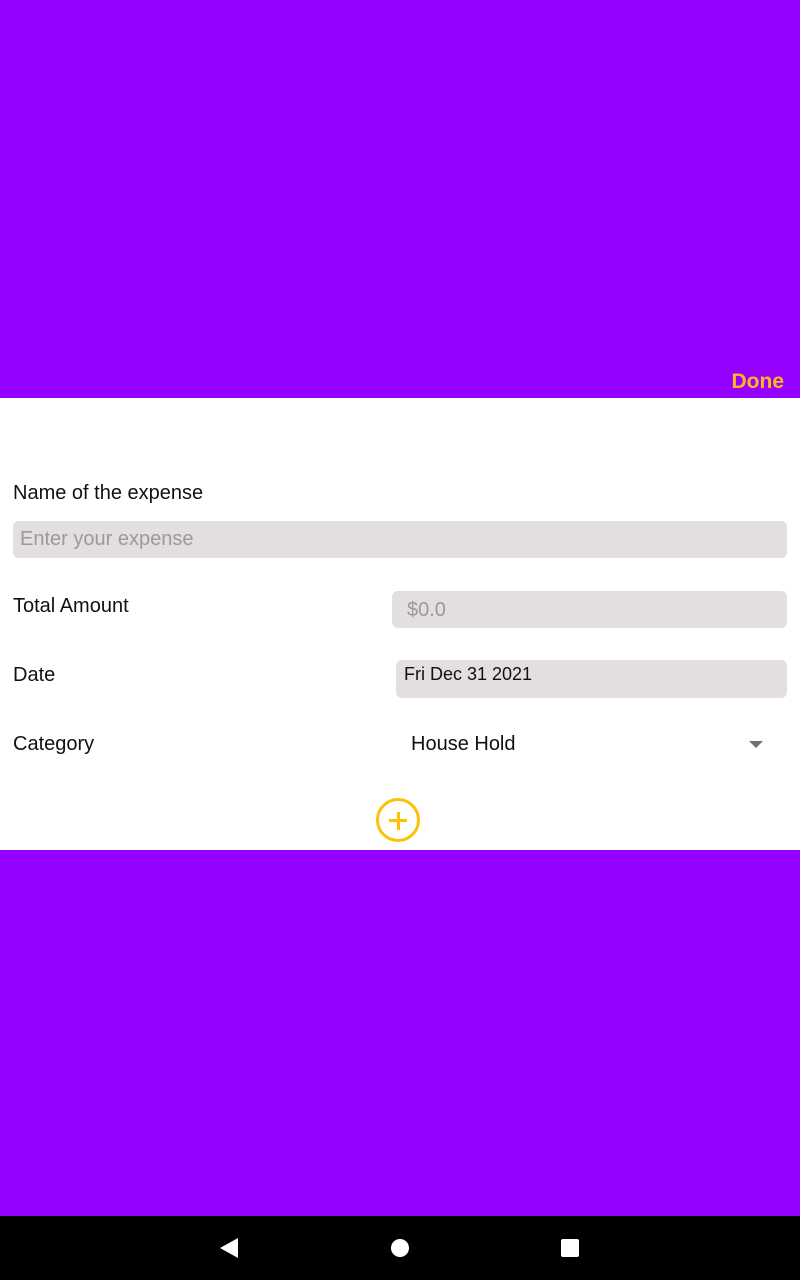 This screenshot has height=1280, width=800. I want to click on total-amount-label: Total Amount, so click(71, 606).